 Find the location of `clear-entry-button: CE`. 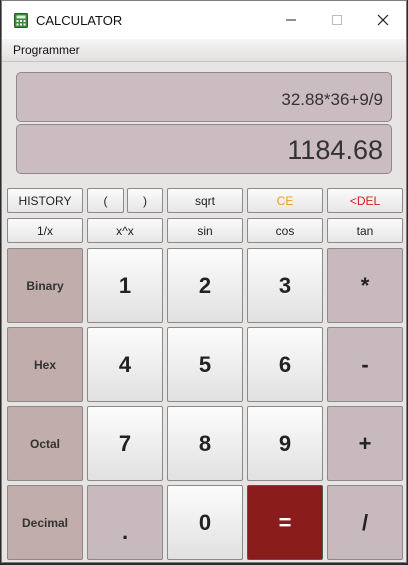

clear-entry-button: CE is located at coordinates (285, 200).